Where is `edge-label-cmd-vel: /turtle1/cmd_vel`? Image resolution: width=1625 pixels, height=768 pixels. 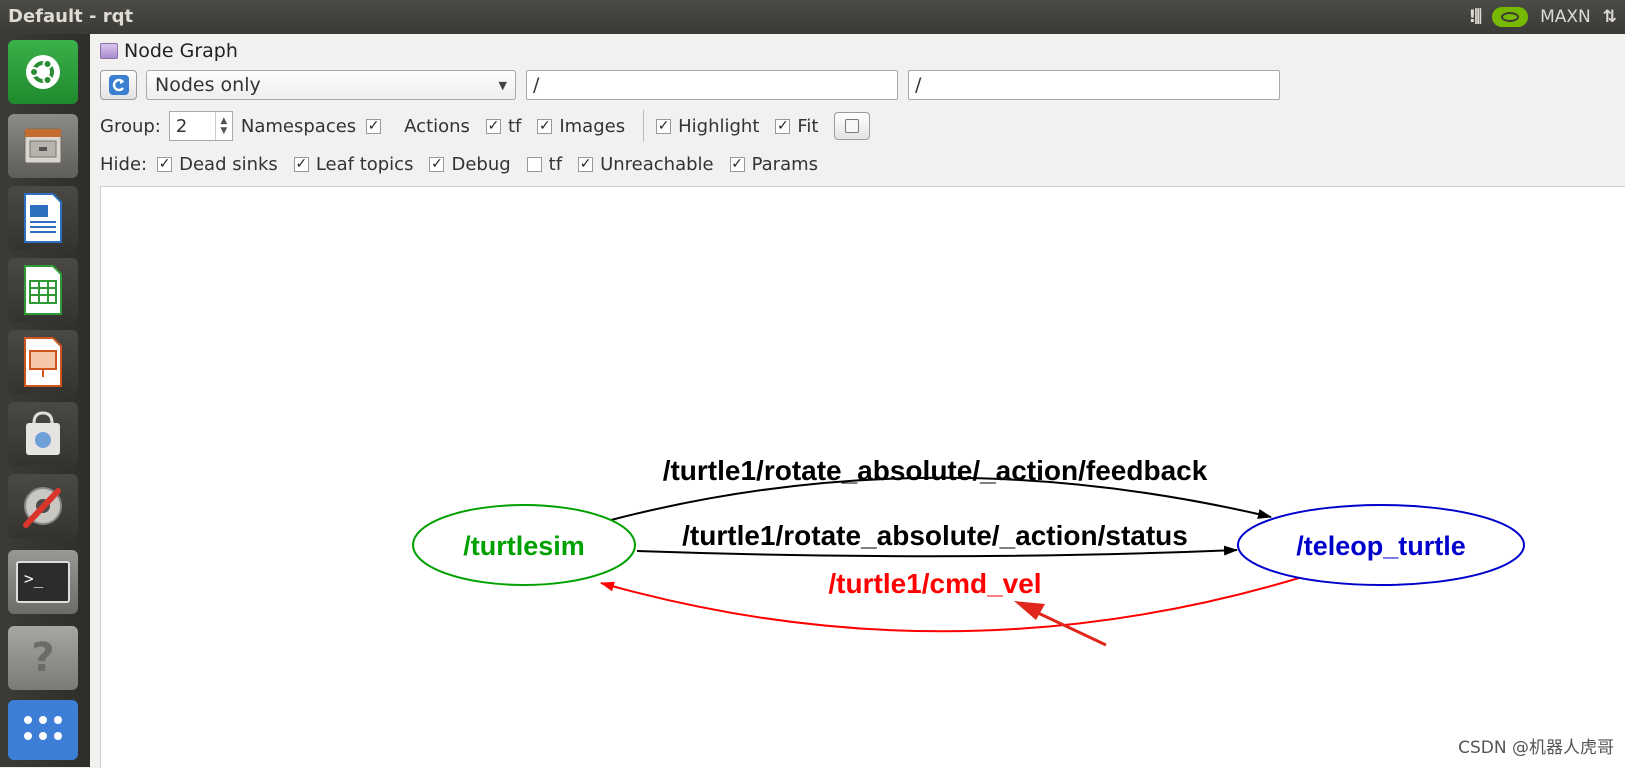 edge-label-cmd-vel: /turtle1/cmd_vel is located at coordinates (934, 583).